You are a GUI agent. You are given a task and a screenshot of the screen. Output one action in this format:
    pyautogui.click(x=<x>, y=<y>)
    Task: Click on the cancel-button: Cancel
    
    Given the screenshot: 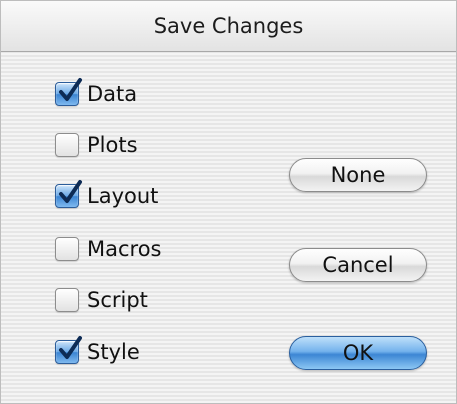 What is the action you would take?
    pyautogui.click(x=358, y=265)
    